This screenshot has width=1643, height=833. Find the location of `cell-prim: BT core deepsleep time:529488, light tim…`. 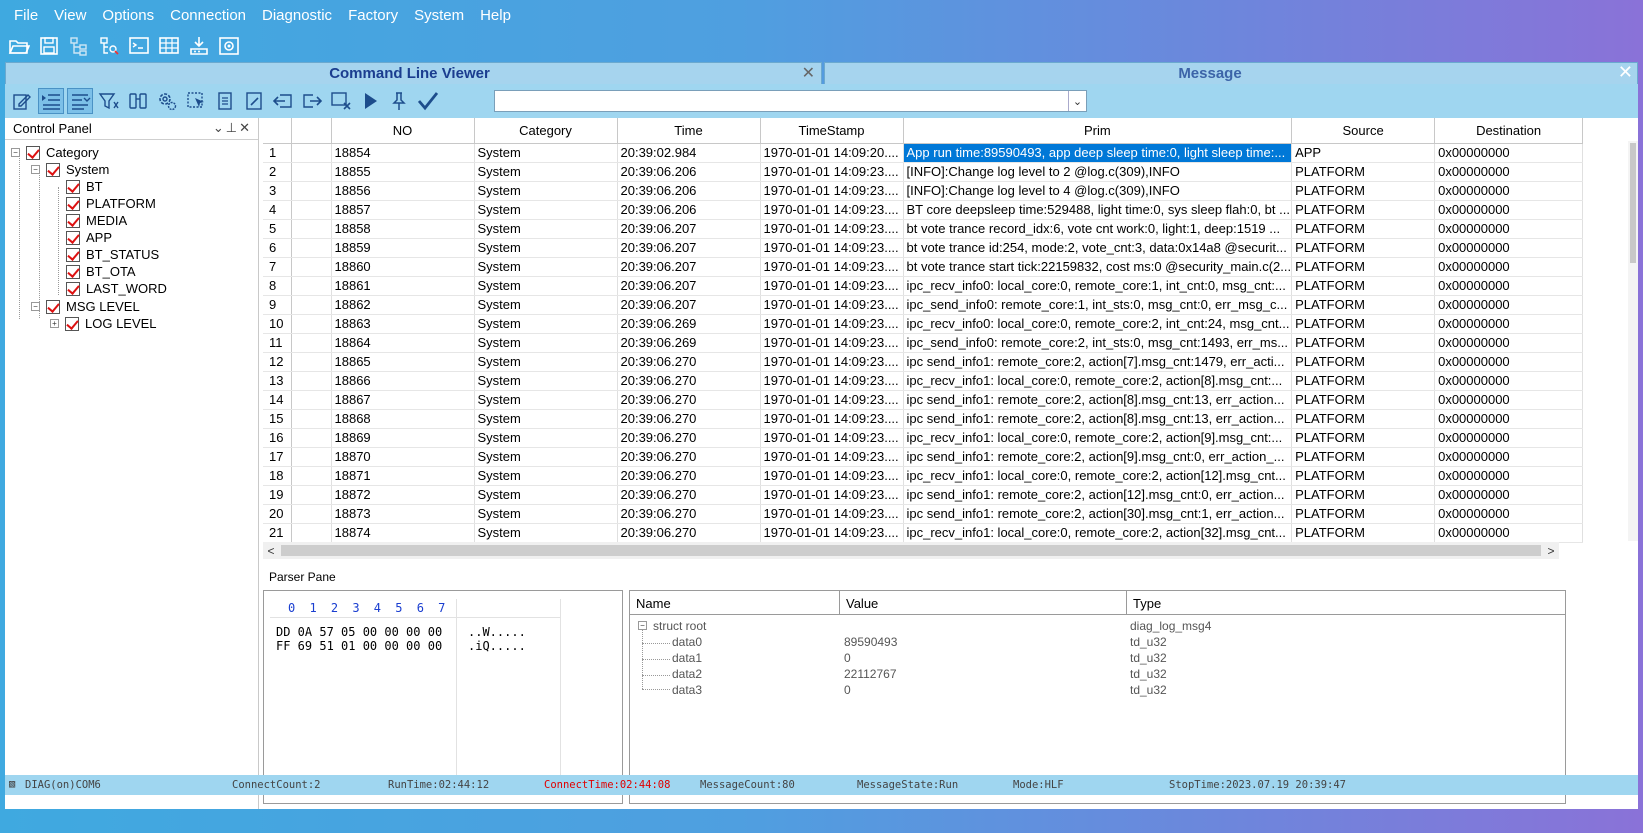

cell-prim: BT core deepsleep time:529488, light tim… is located at coordinates (1098, 210).